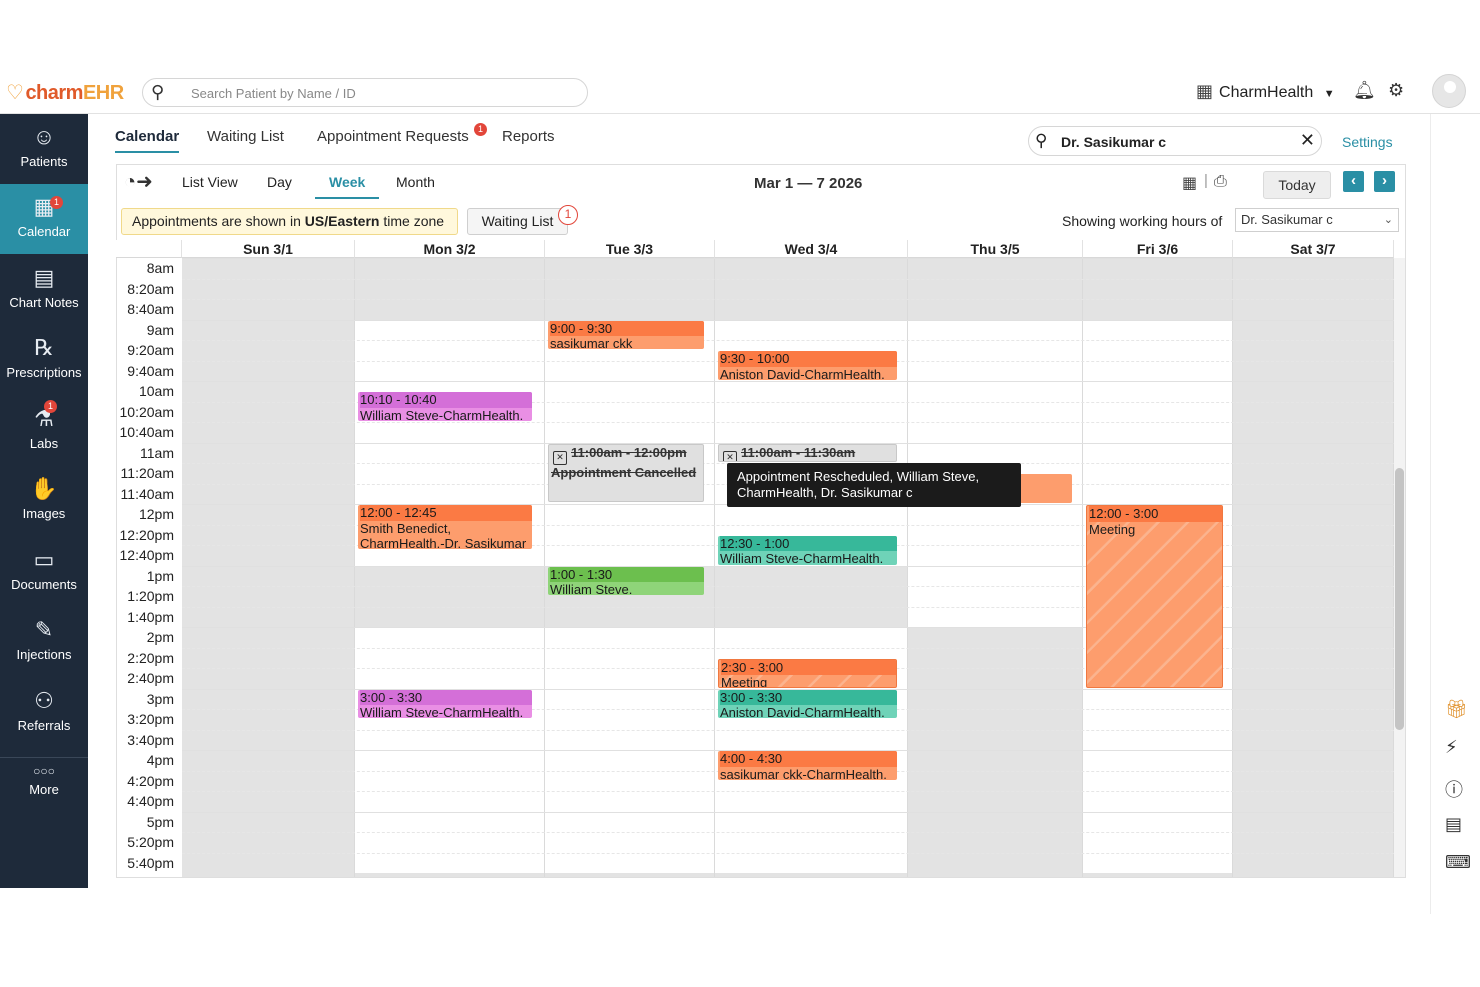 The image size is (1480, 987). Describe the element at coordinates (146, 432) in the screenshot. I see `time-label: 10:40am` at that location.